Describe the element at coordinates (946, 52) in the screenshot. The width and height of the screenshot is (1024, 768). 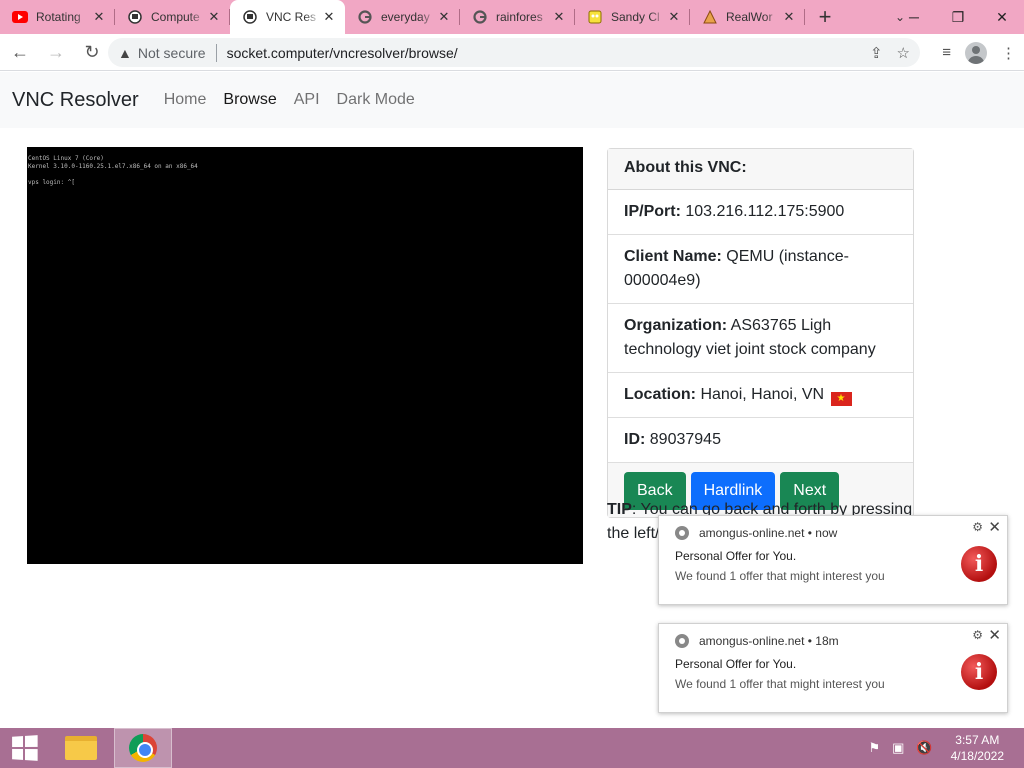
I see `media-queue-icon: ≡` at that location.